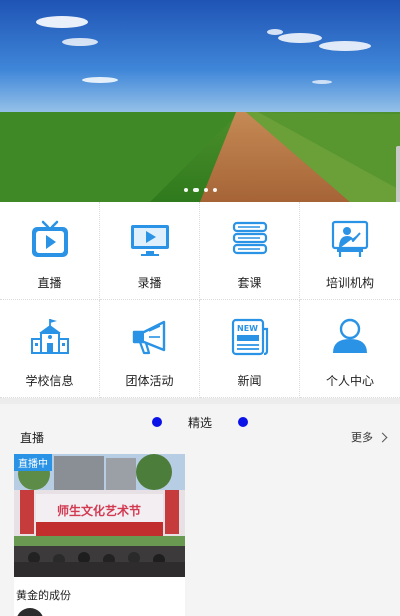  What do you see at coordinates (249, 381) in the screenshot?
I see `menu-item-label: 新闻` at bounding box center [249, 381].